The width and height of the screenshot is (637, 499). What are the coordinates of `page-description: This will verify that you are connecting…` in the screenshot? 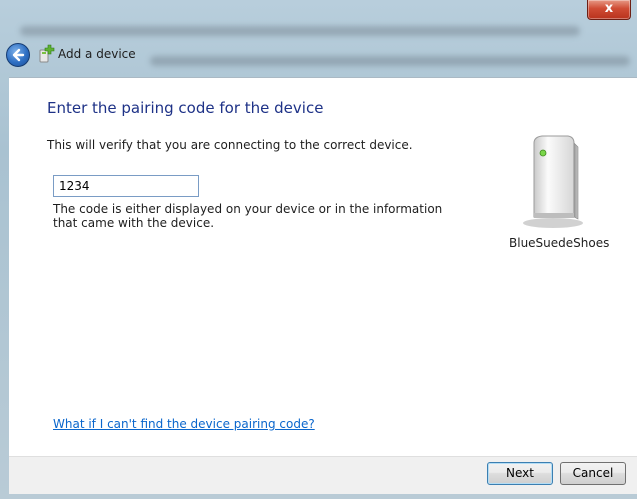 It's located at (230, 145).